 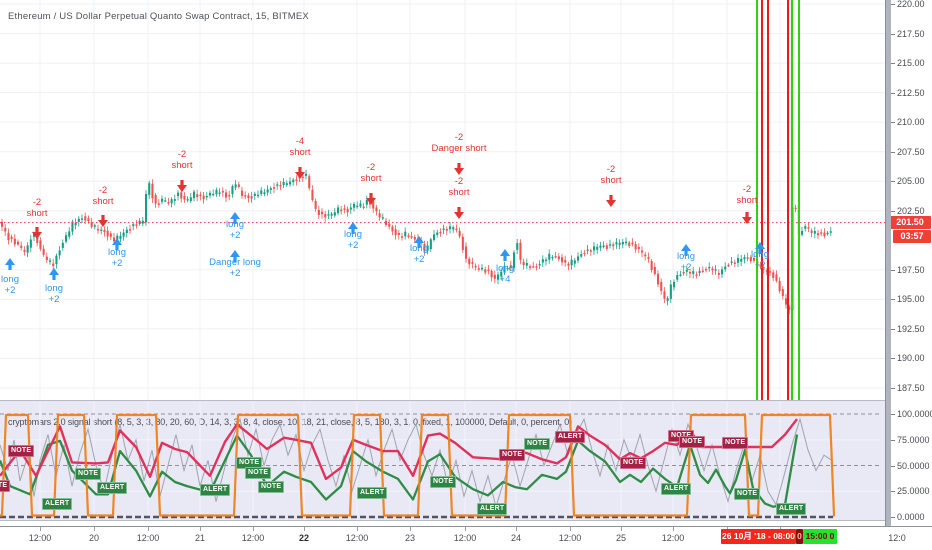 I want to click on price-tick-label: 190.00, so click(x=911, y=358).